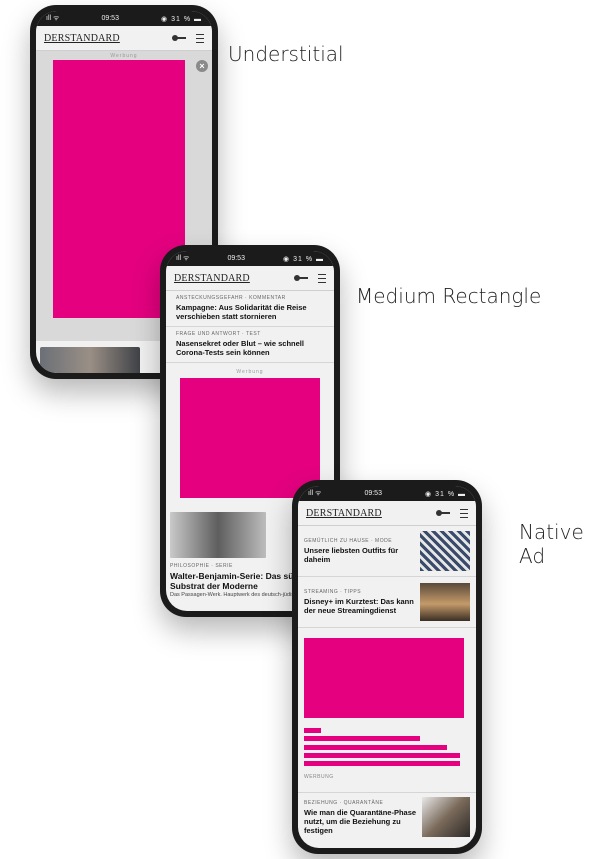 The width and height of the screenshot is (615, 859). I want to click on article-kicker: Gemütlich zu Hause · Mode, so click(348, 541).